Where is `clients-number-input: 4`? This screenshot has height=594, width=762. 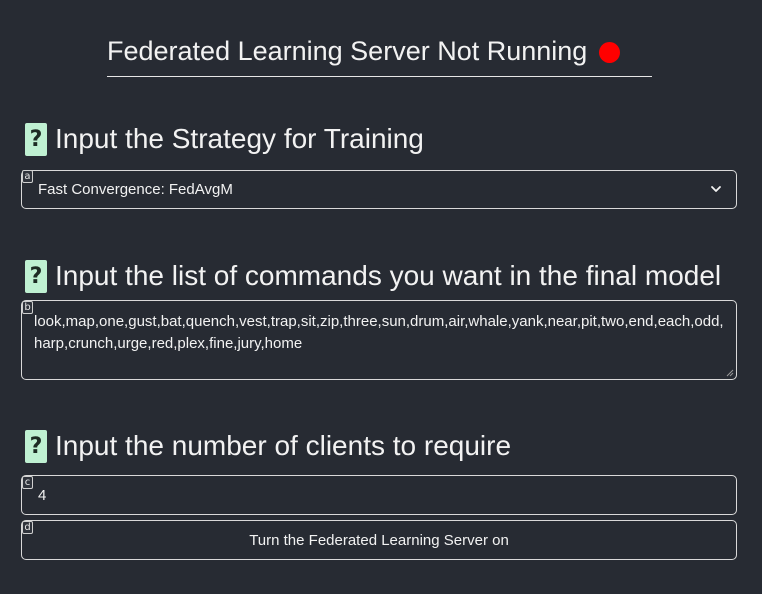 clients-number-input: 4 is located at coordinates (379, 495).